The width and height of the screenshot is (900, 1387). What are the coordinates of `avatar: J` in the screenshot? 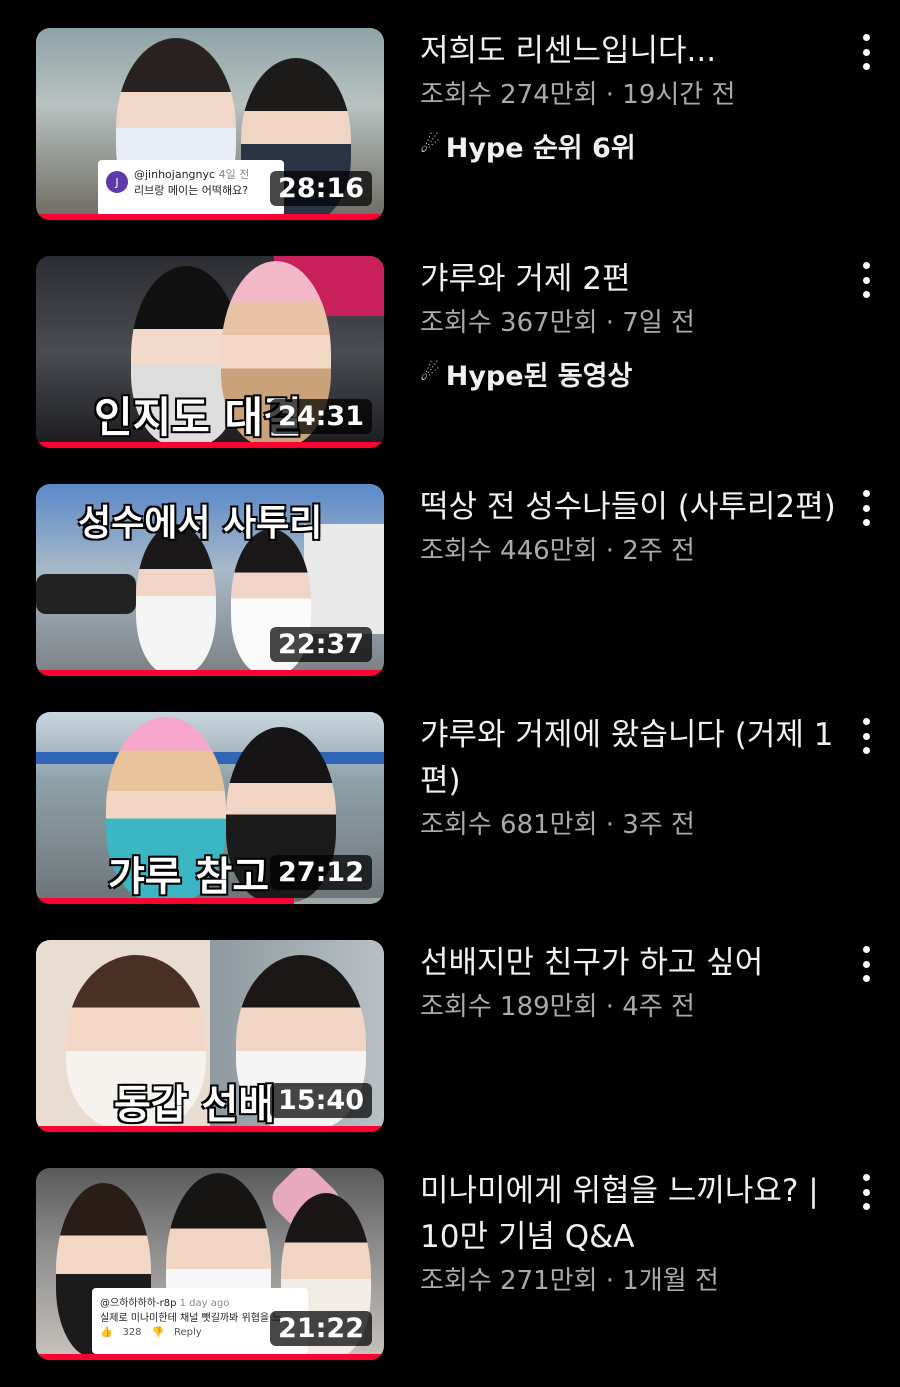 It's located at (117, 182).